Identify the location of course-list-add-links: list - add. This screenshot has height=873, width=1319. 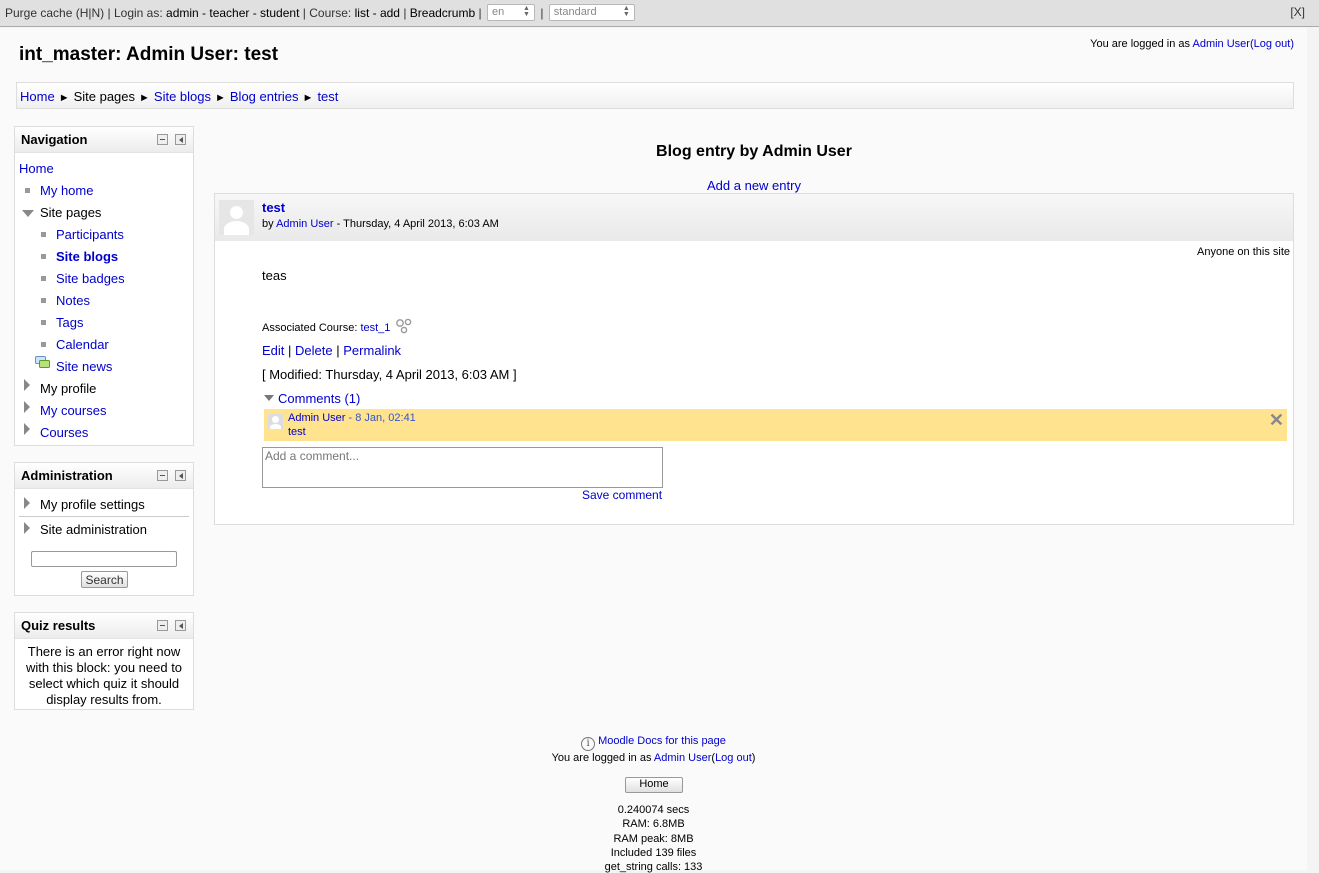
(377, 13).